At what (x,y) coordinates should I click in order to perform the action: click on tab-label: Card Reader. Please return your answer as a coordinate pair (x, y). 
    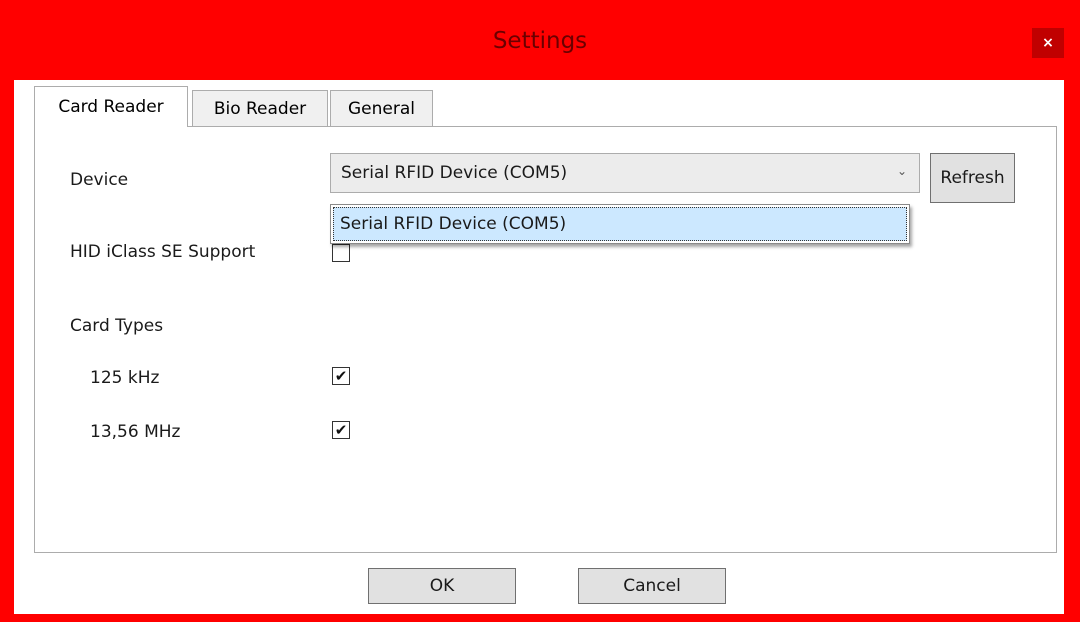
    Looking at the image, I should click on (111, 107).